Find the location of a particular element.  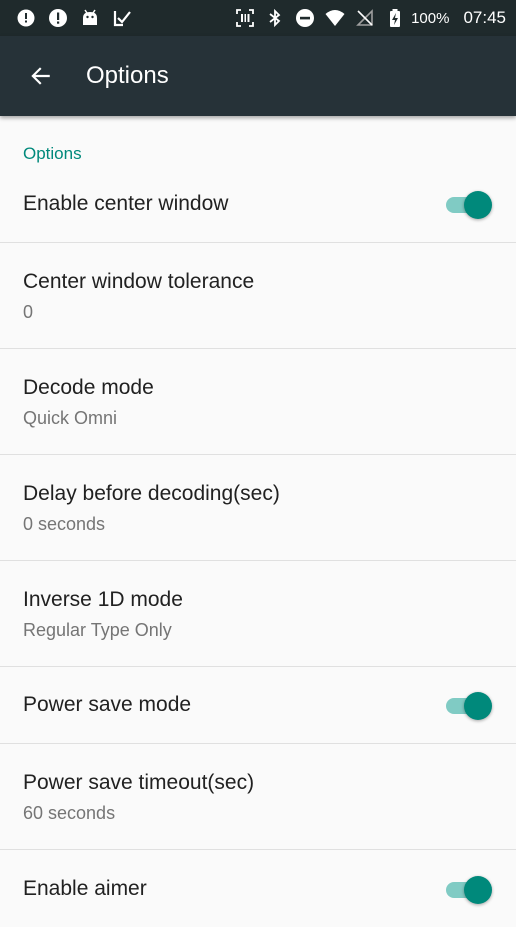

pref-title: Enable center window is located at coordinates (126, 203).